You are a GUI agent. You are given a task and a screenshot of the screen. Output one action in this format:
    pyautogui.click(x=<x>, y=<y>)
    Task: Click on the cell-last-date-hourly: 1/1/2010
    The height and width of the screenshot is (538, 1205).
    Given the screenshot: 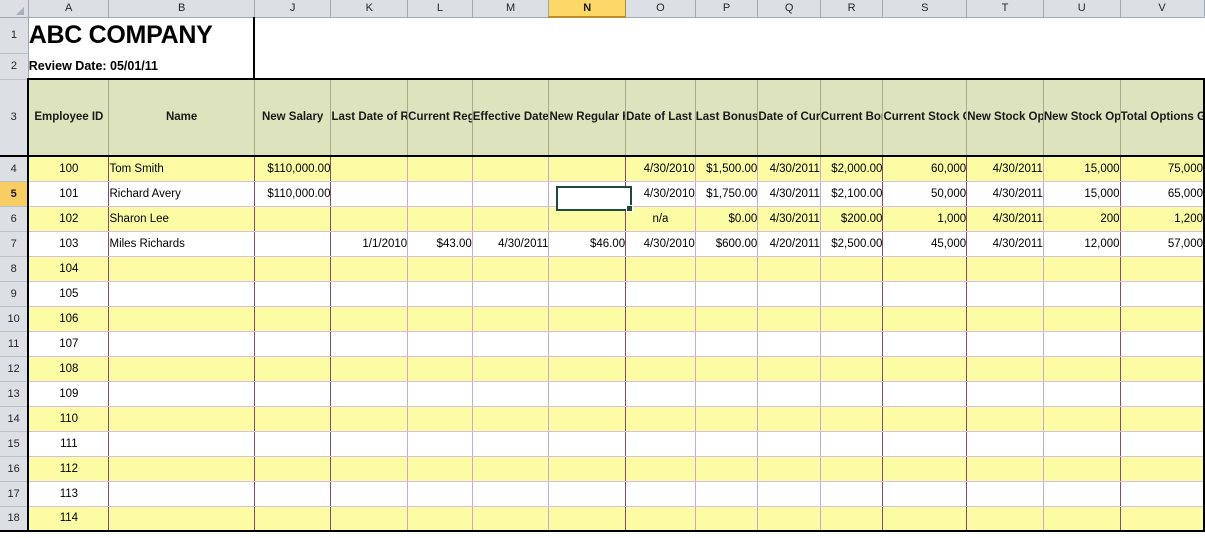 What is the action you would take?
    pyautogui.click(x=369, y=244)
    